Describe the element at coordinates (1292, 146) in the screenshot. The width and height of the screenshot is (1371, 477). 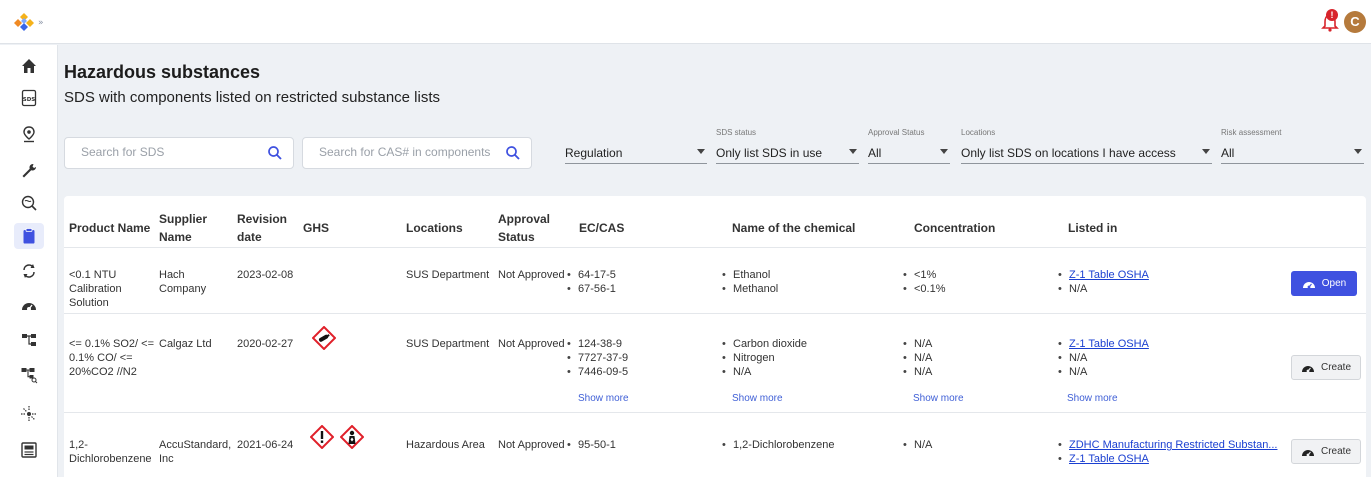
I see `risk-assessment-filter: Risk assessment All` at that location.